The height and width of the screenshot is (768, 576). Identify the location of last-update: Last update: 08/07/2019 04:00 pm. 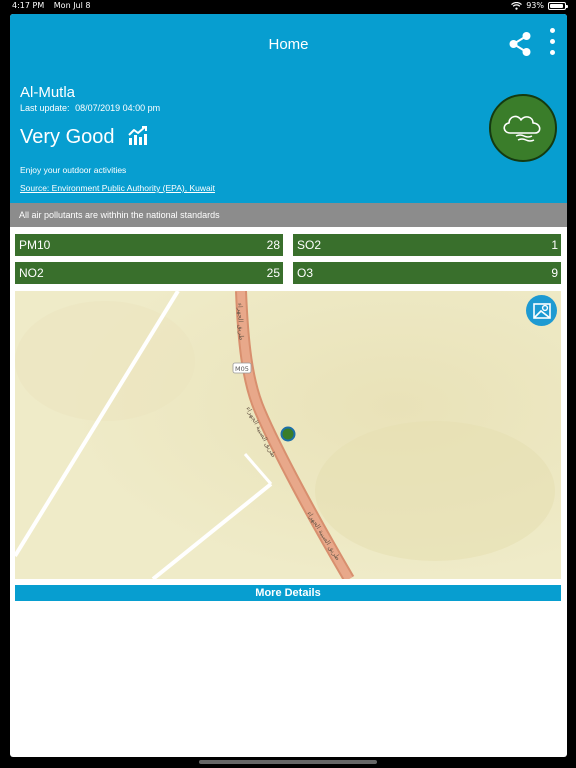
(90, 108).